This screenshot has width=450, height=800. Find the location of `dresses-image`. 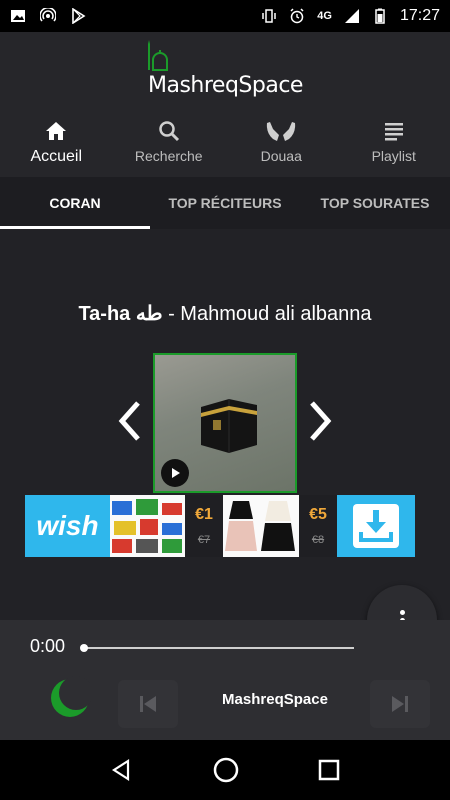

dresses-image is located at coordinates (260, 526).